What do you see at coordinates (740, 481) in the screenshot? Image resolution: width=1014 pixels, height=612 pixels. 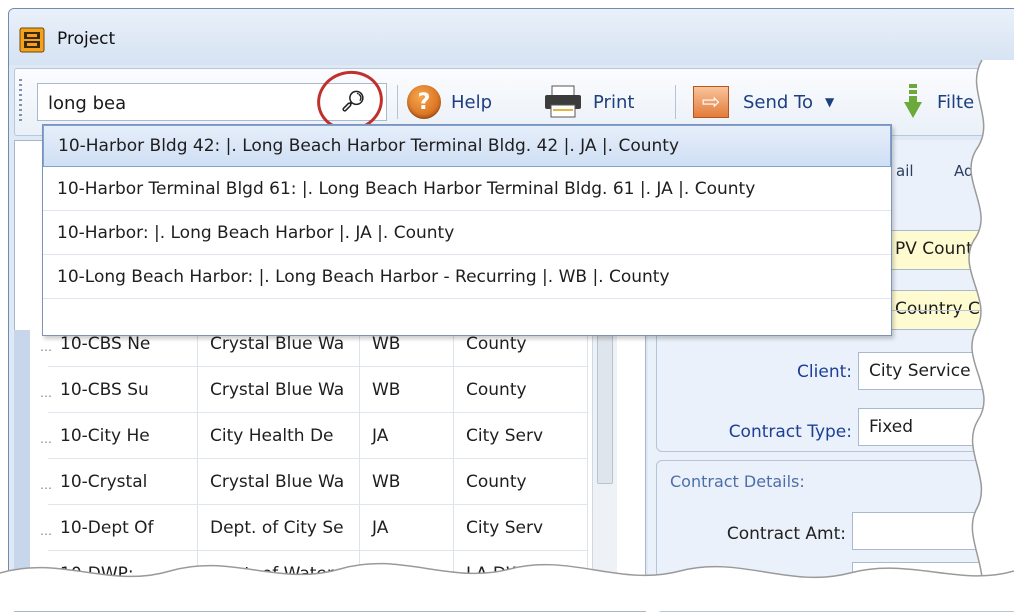 I see `contract-details-title: Contract Details:` at bounding box center [740, 481].